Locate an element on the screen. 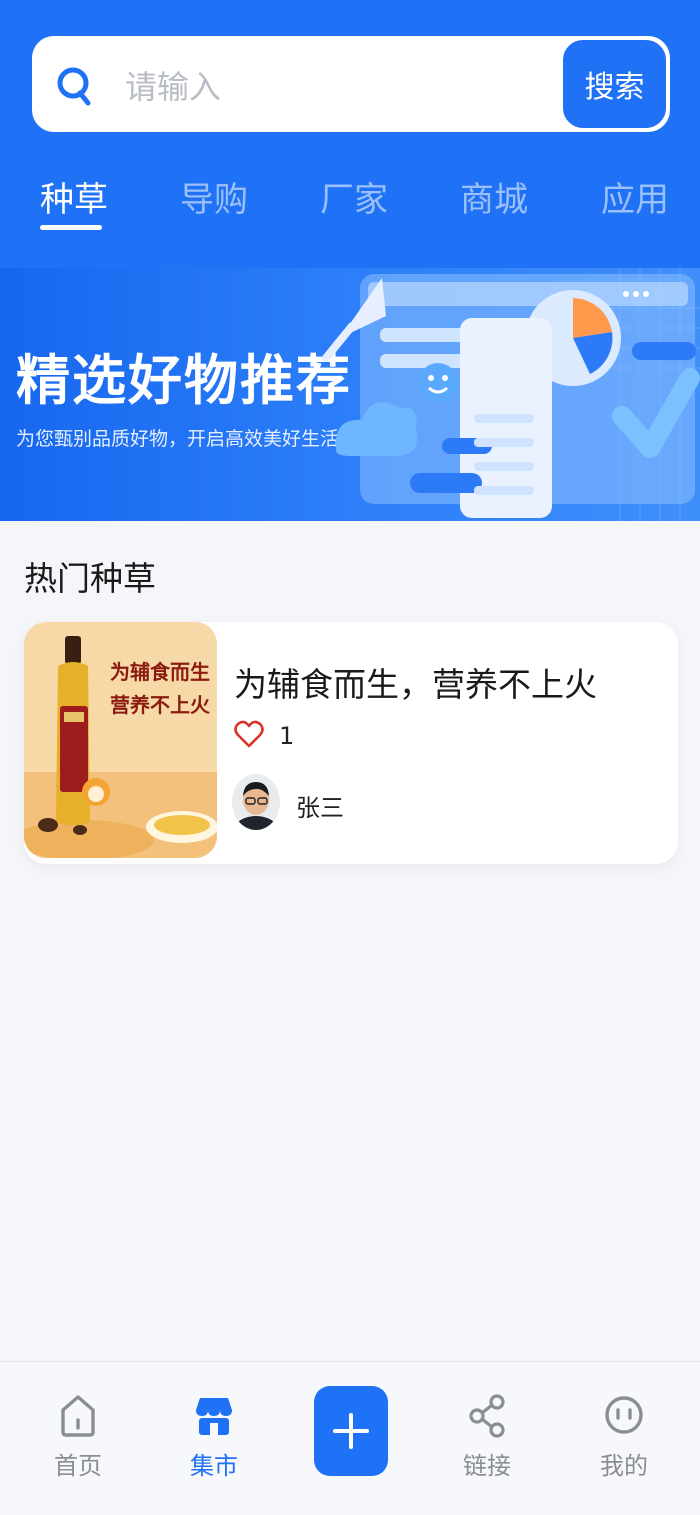 Image resolution: width=700 pixels, height=1515 pixels. tab-changjia: 厂家 is located at coordinates (354, 196).